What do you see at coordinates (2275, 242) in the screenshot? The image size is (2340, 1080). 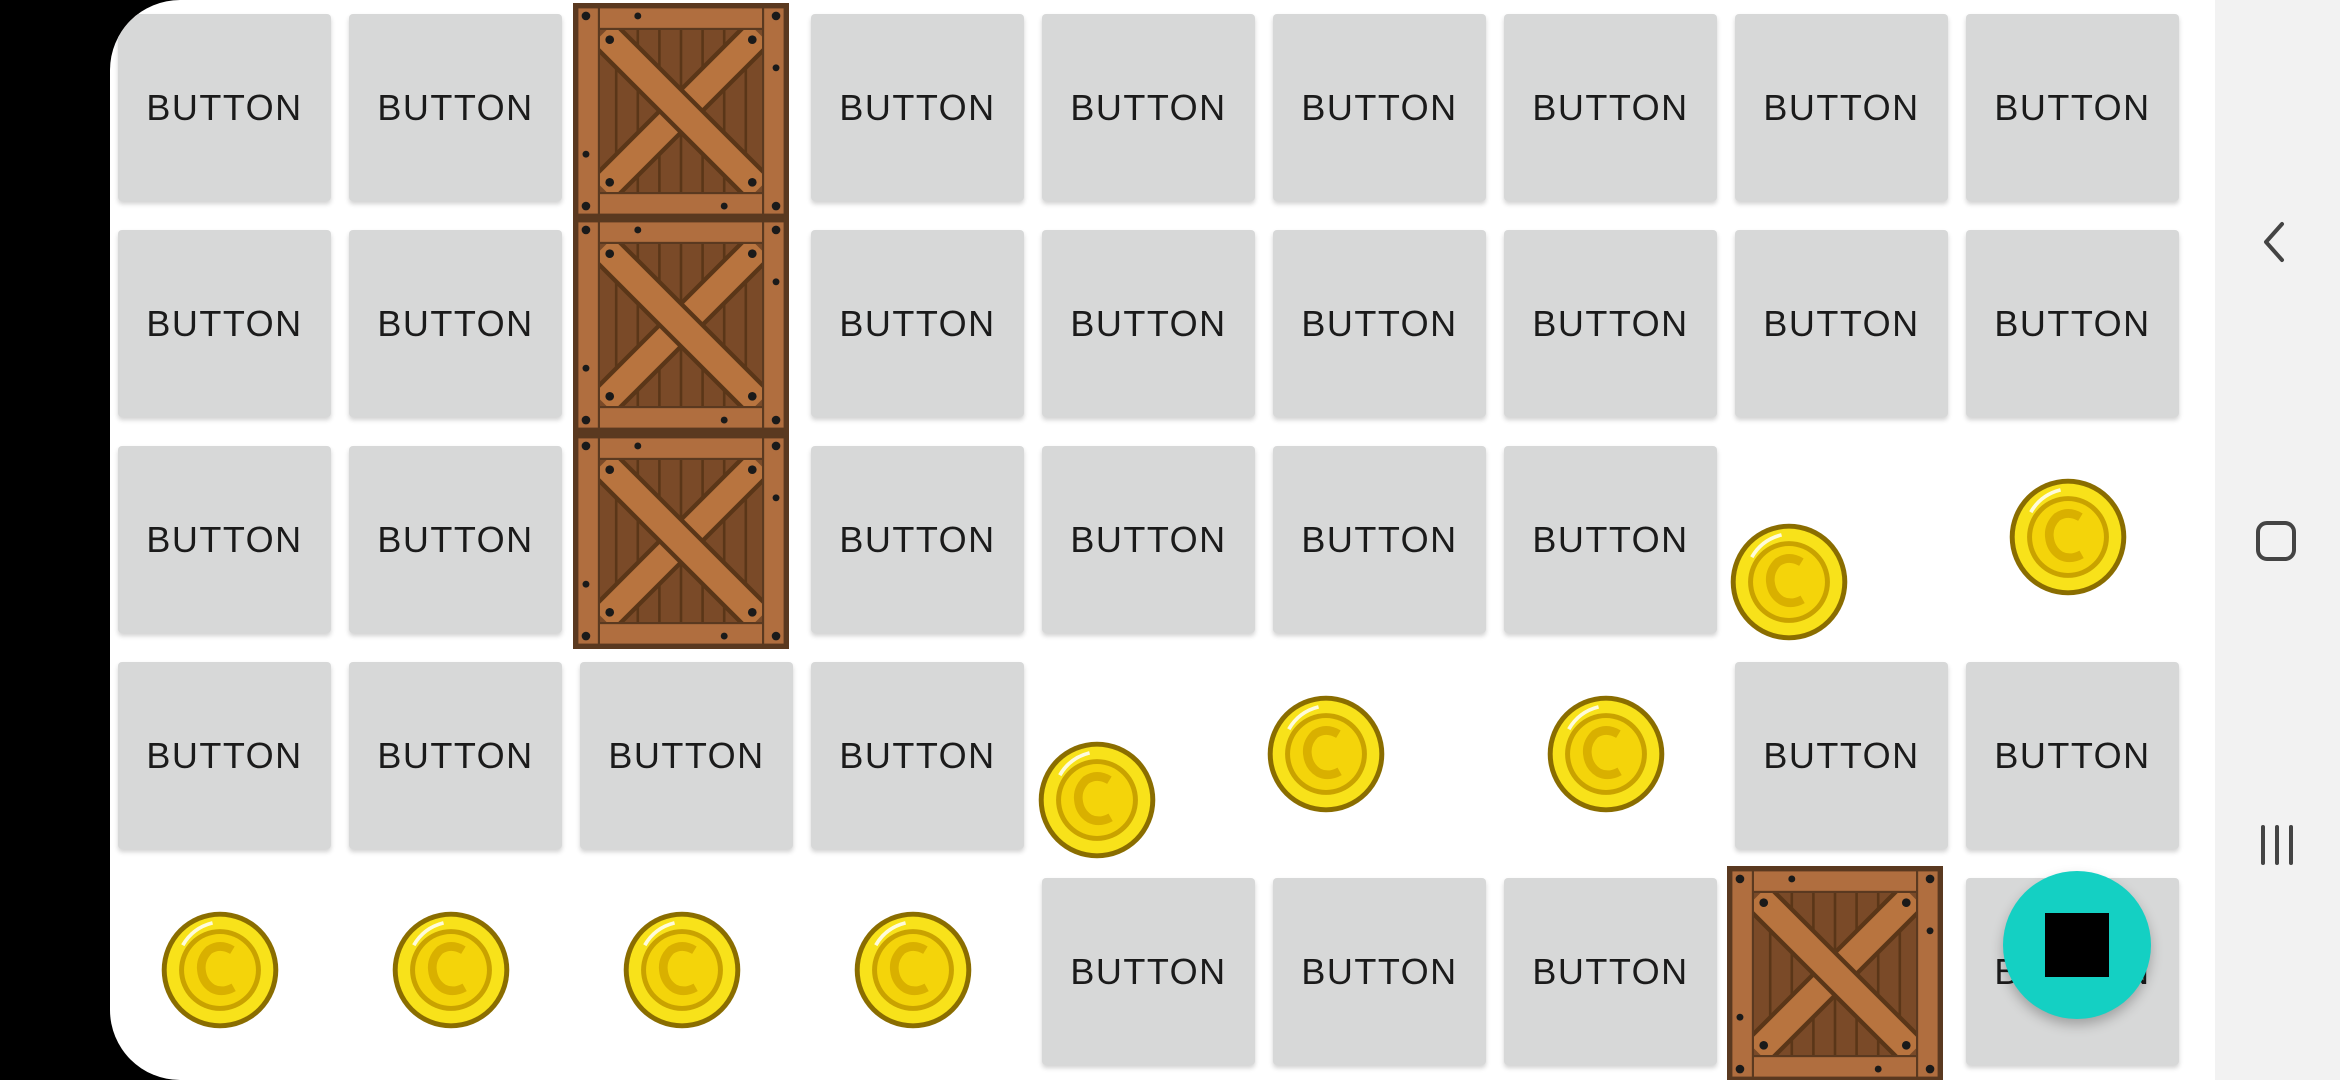 I see `back-chevron-icon` at bounding box center [2275, 242].